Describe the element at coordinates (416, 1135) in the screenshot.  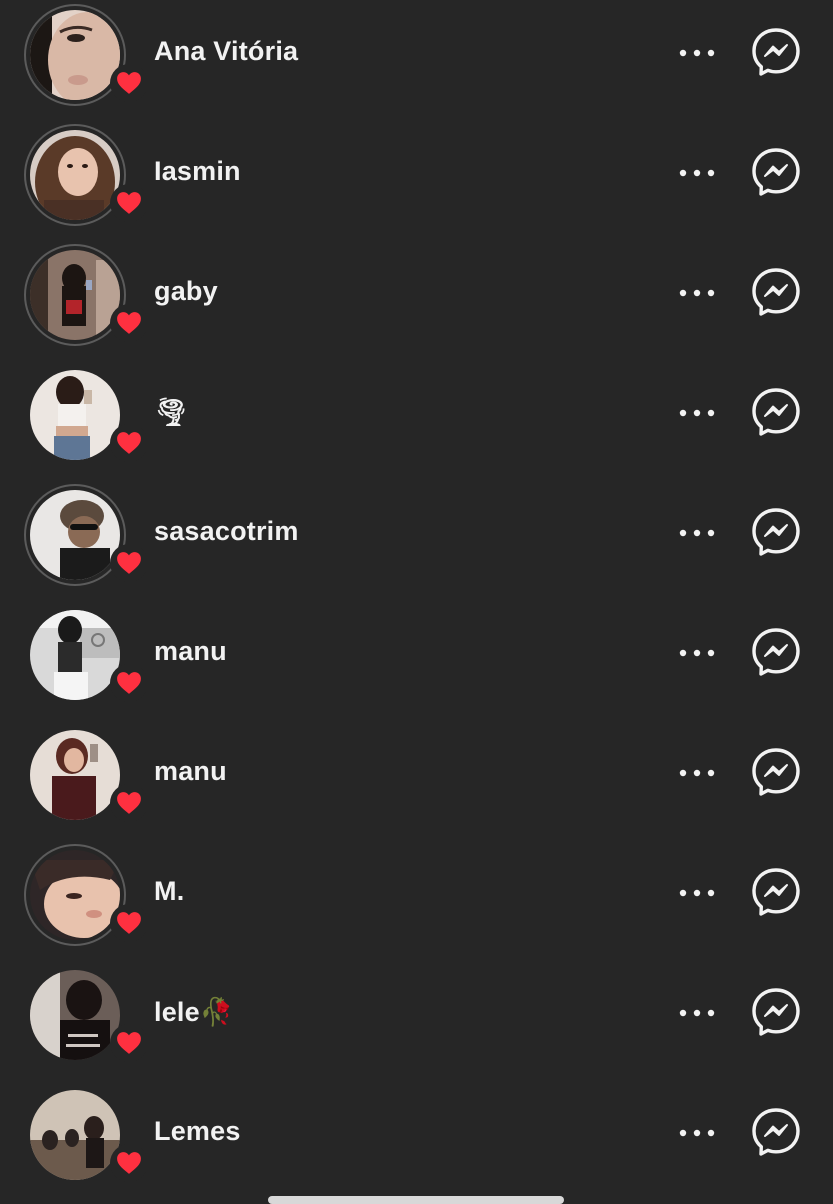
I see `list-item: Lemes` at that location.